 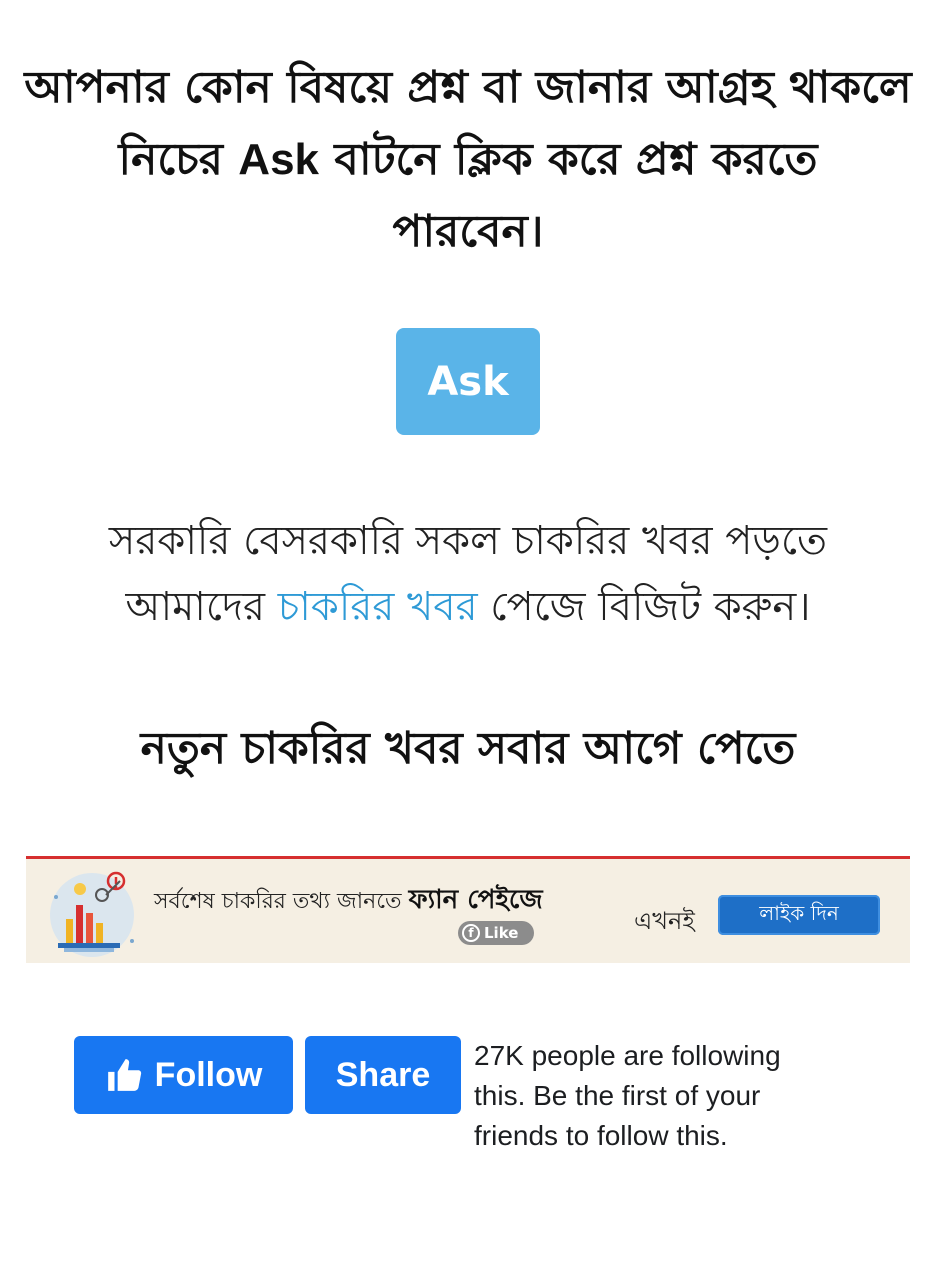 I want to click on banner-text: সর্বশেষ চাকরির তথ্য জানতে ফ্যান পেইজে, so click(x=348, y=901).